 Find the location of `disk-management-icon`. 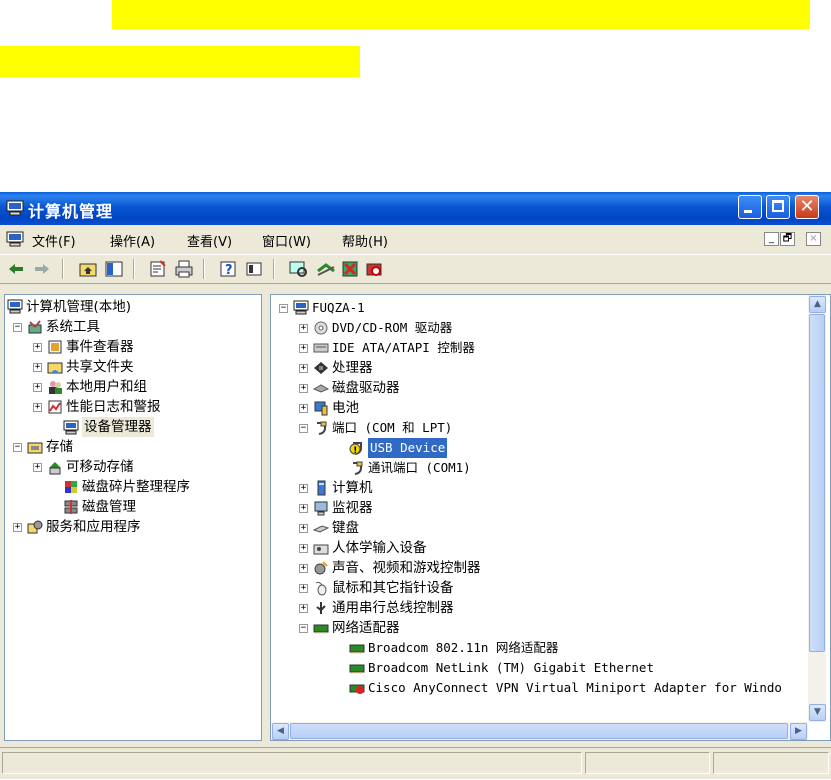

disk-management-icon is located at coordinates (71, 507).